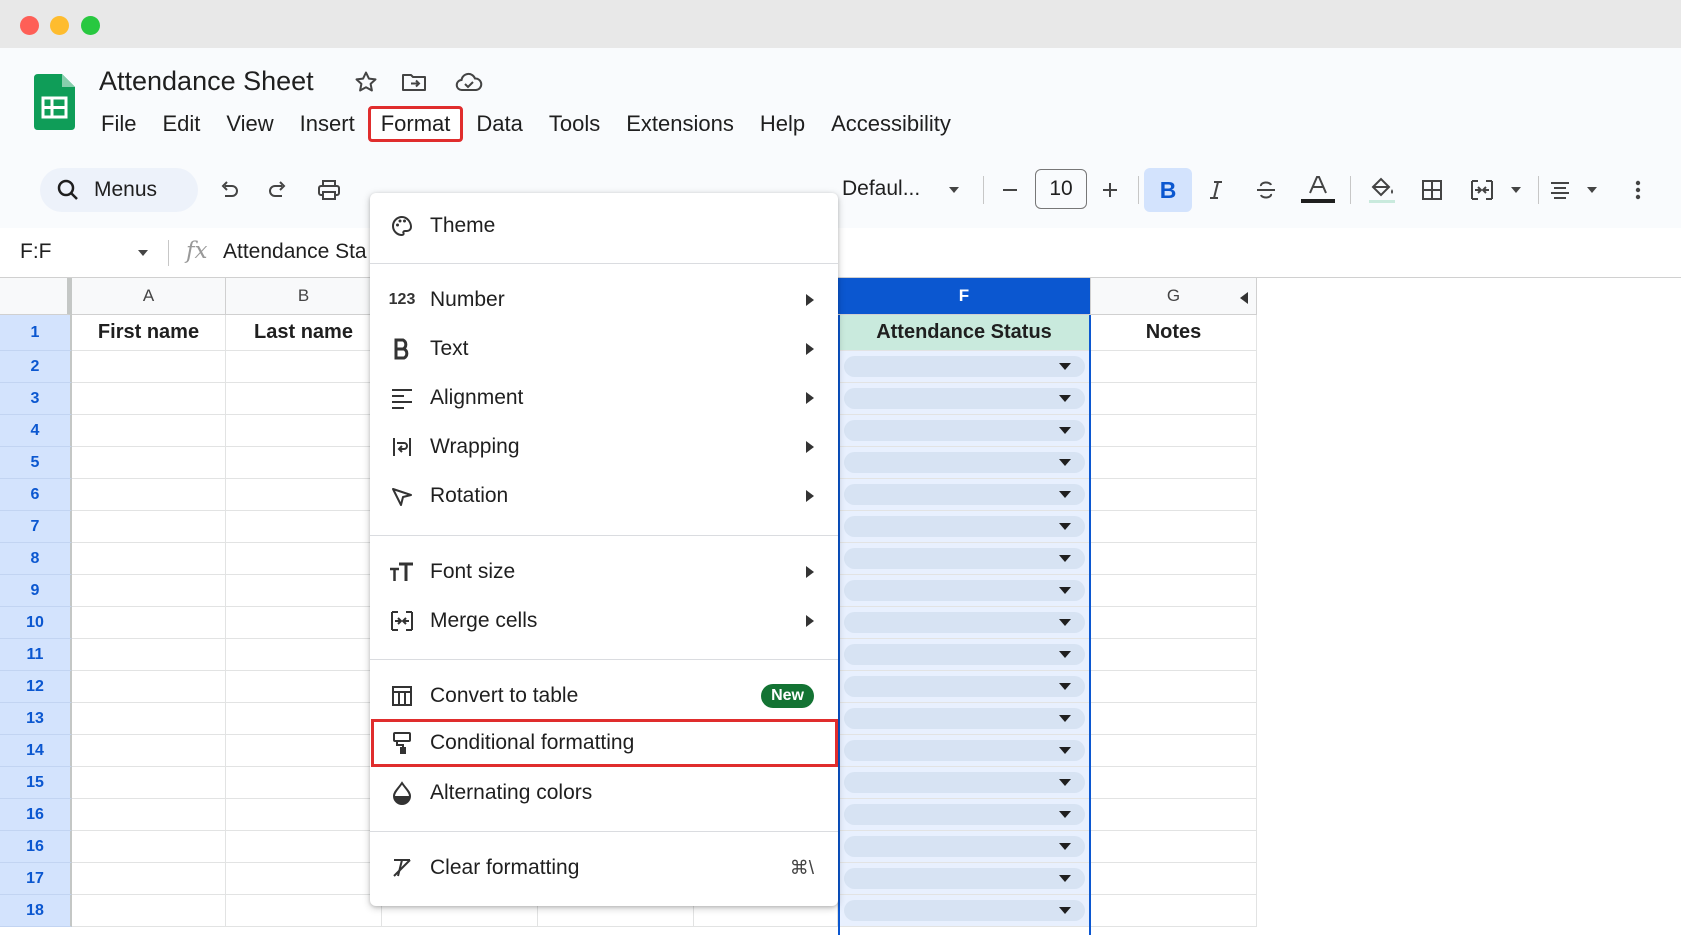  What do you see at coordinates (36, 296) in the screenshot?
I see `select-all-corner` at bounding box center [36, 296].